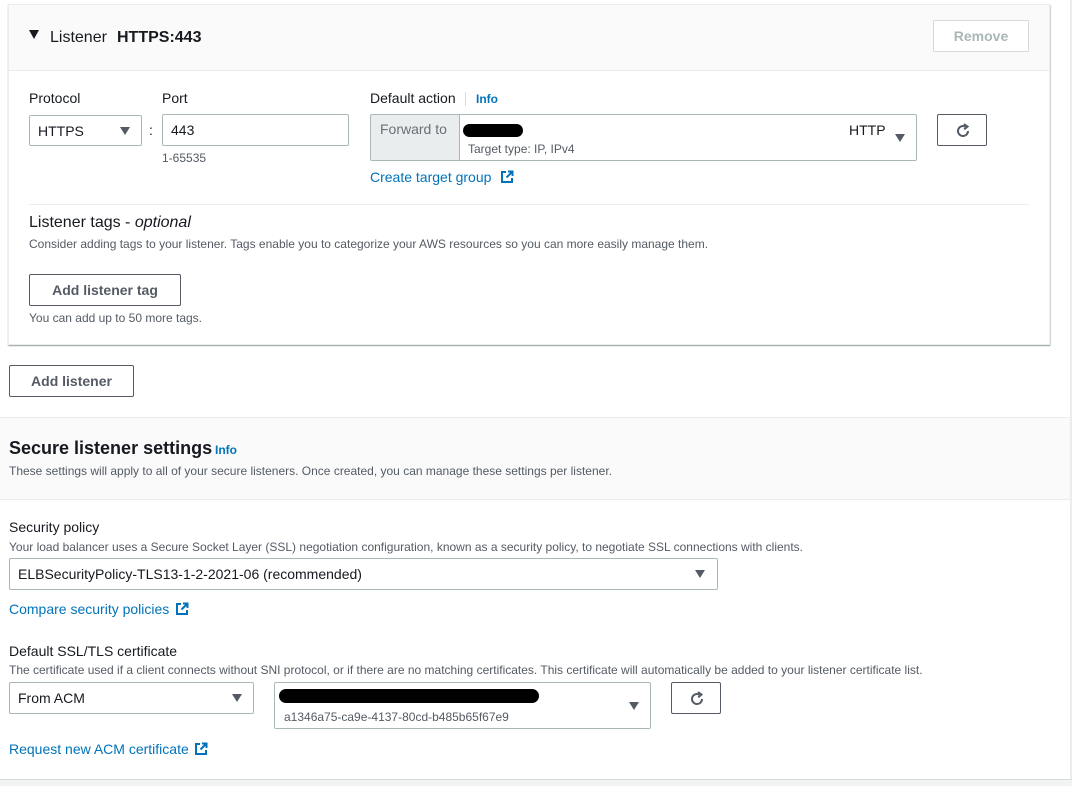 The width and height of the screenshot is (1072, 786). What do you see at coordinates (462, 705) in the screenshot?
I see `certificate-select: a1346a75-ca9e-4137-80cd-b485b65f67e9` at bounding box center [462, 705].